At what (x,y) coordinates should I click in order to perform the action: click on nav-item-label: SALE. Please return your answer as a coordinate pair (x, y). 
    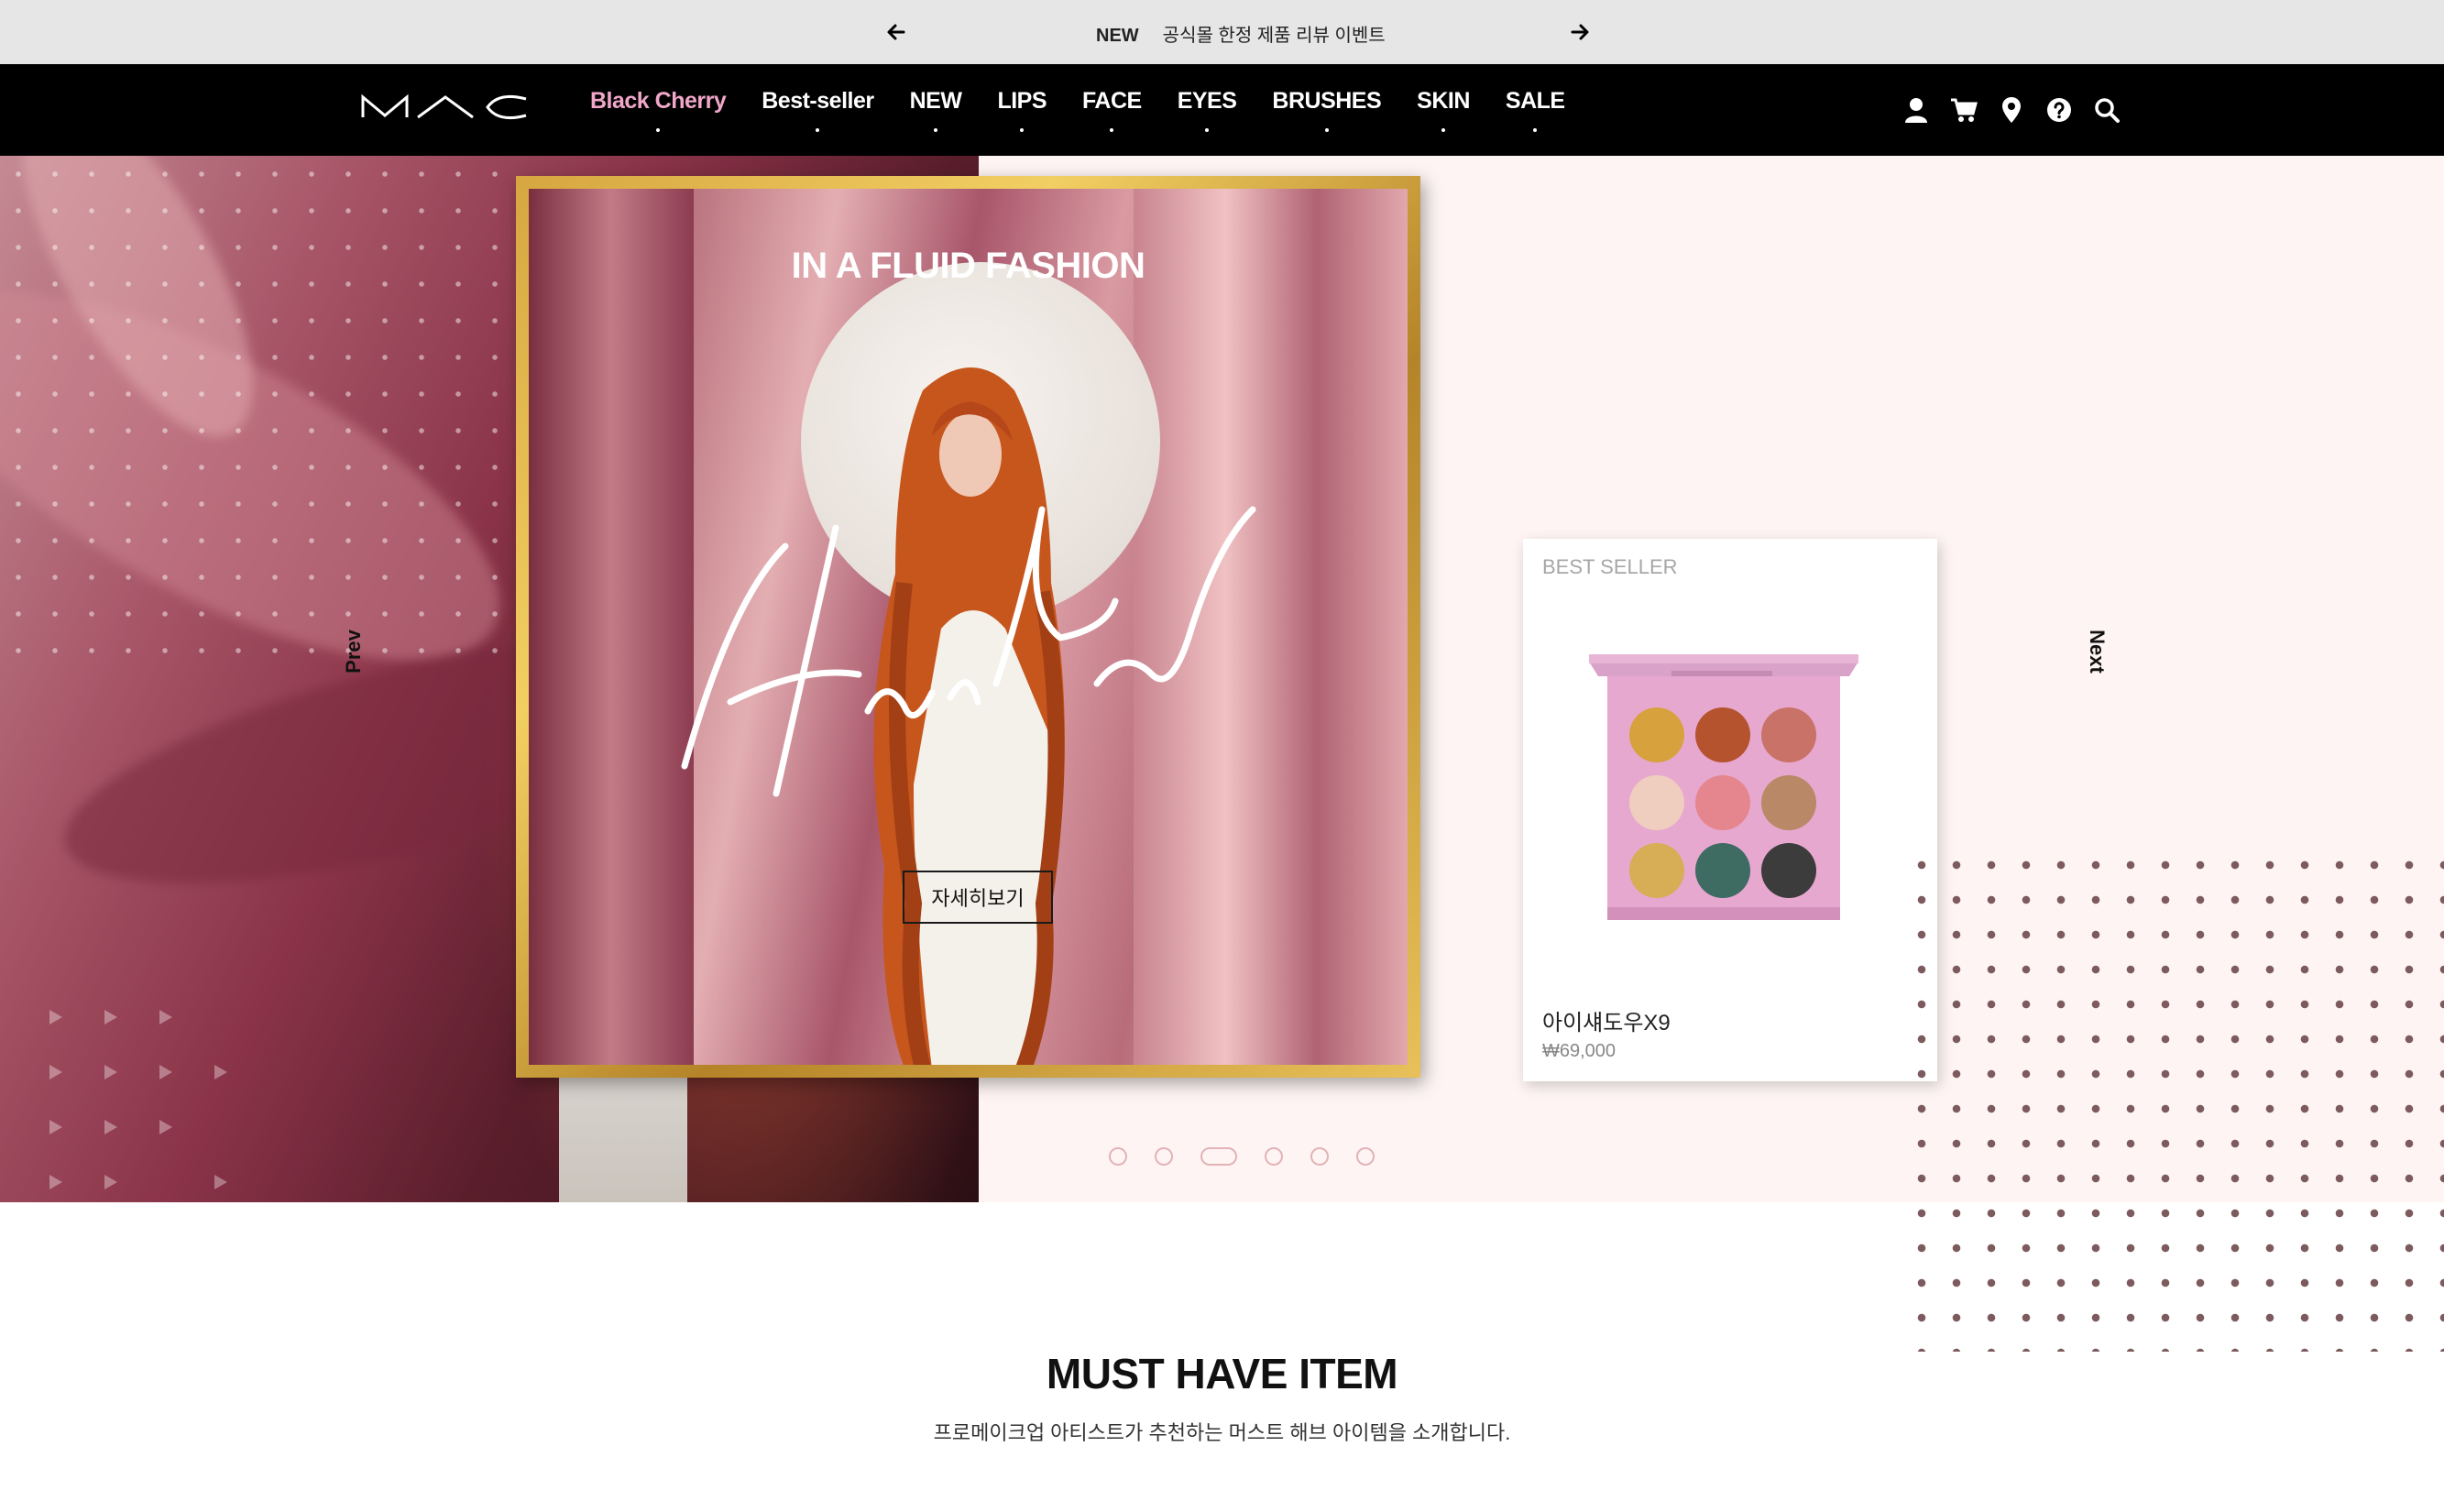
    Looking at the image, I should click on (1535, 101).